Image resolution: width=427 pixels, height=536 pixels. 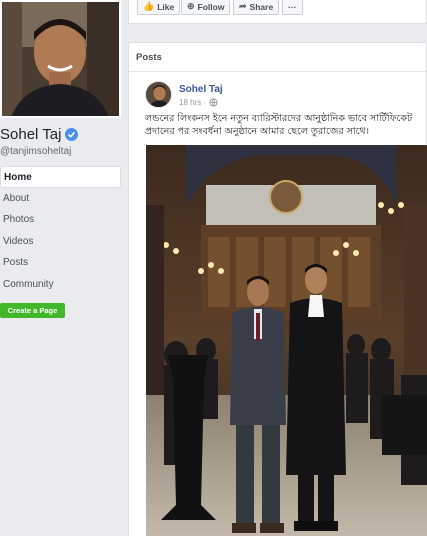 I want to click on globe-icon, so click(x=213, y=102).